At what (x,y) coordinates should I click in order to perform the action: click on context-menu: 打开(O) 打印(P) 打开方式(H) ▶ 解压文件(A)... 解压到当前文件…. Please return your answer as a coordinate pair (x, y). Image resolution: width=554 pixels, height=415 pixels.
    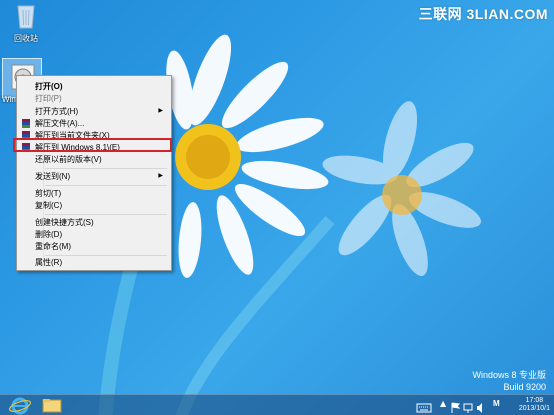
    Looking at the image, I should click on (94, 173).